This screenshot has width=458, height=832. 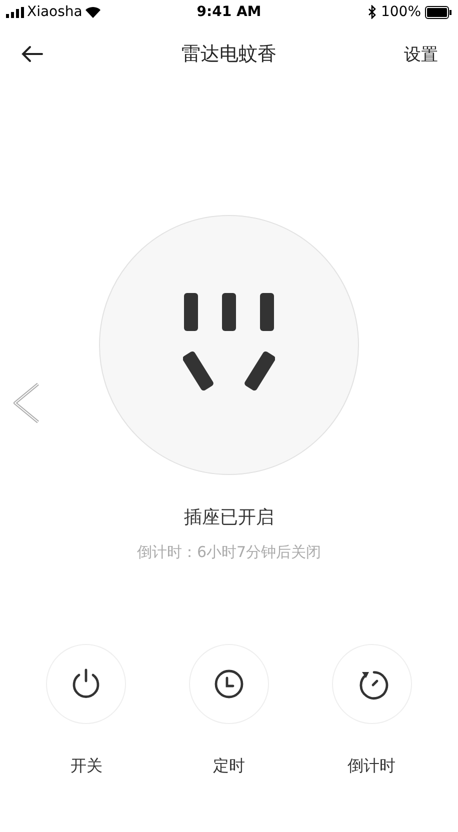 What do you see at coordinates (15, 12) in the screenshot?
I see `signal-icon` at bounding box center [15, 12].